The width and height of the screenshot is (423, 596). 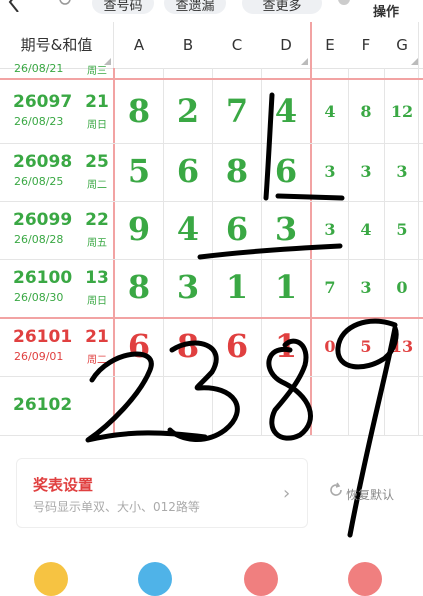 What do you see at coordinates (97, 243) in the screenshot?
I see `weekday: 周五` at bounding box center [97, 243].